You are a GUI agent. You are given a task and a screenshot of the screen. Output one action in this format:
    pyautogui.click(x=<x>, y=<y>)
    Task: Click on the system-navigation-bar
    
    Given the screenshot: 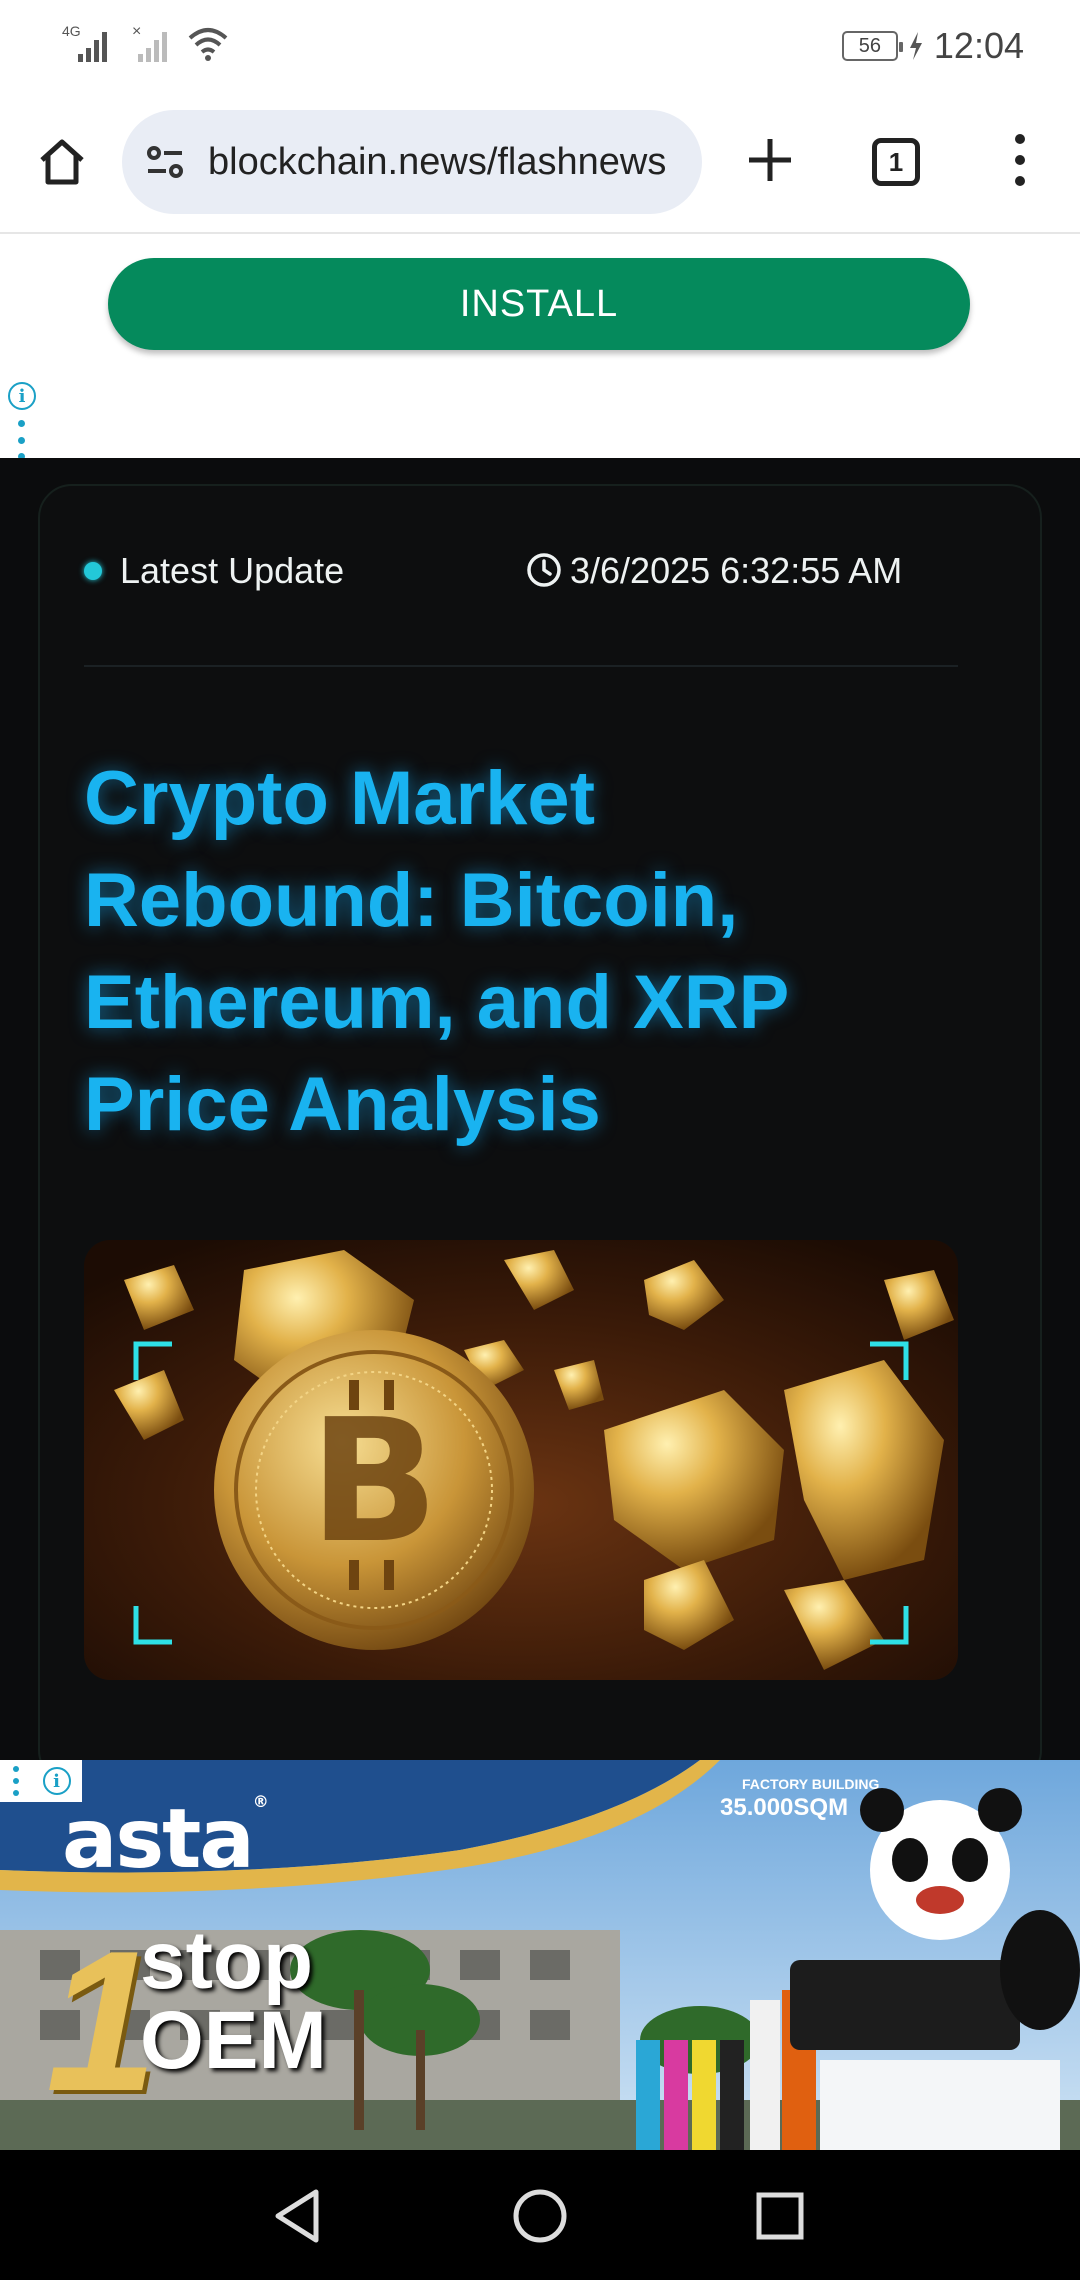 What is the action you would take?
    pyautogui.click(x=540, y=2215)
    